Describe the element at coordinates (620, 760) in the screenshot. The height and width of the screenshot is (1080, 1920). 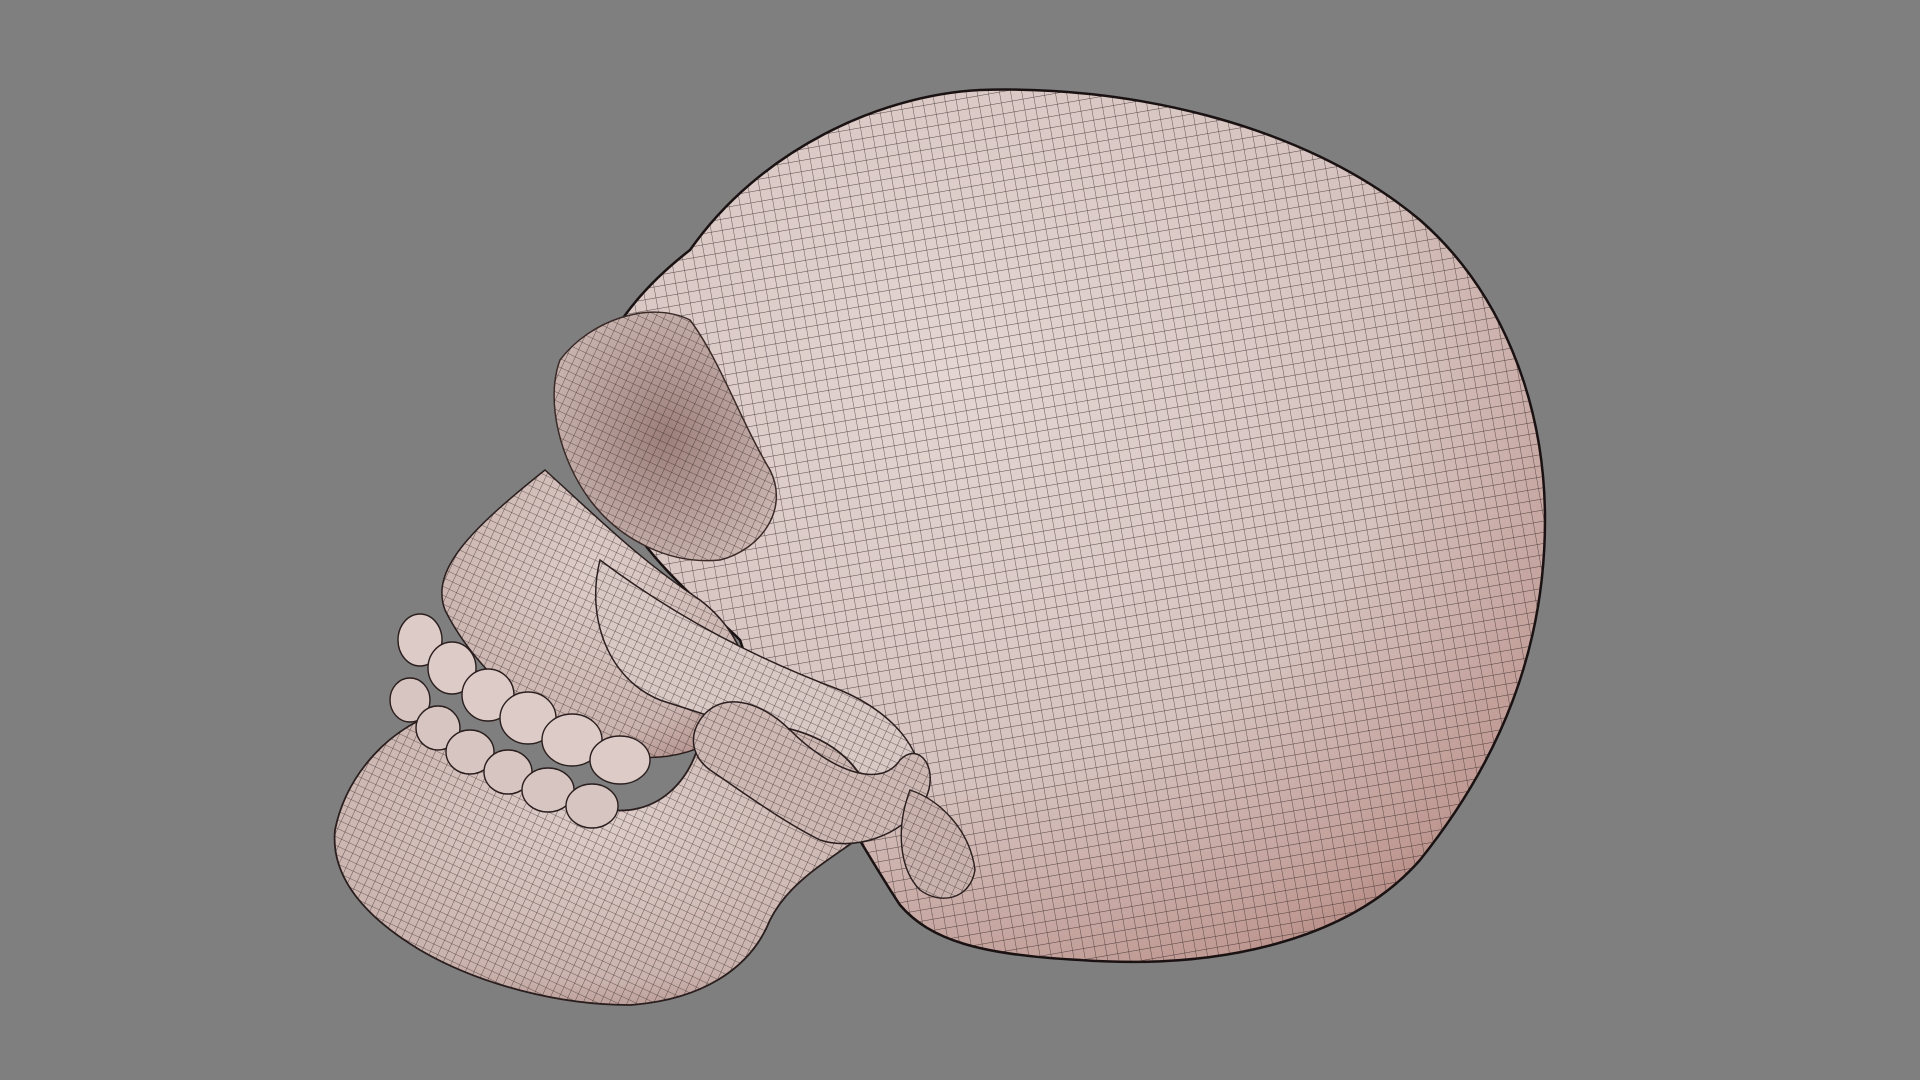
I see `upper-tooth` at that location.